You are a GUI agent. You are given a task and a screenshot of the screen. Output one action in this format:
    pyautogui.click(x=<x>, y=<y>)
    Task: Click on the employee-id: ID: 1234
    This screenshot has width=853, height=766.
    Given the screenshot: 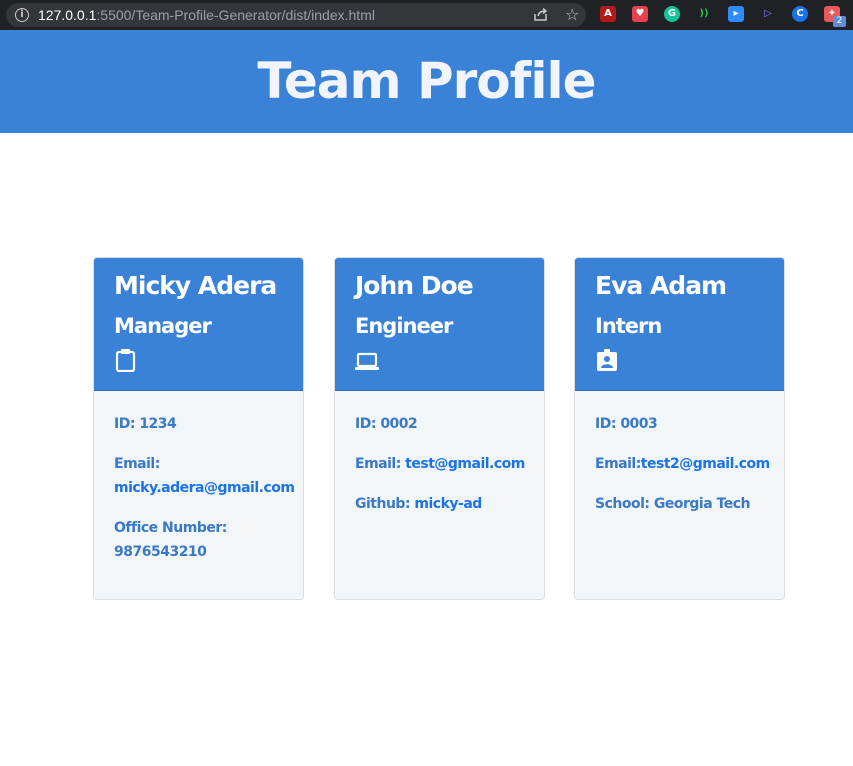 What is the action you would take?
    pyautogui.click(x=145, y=424)
    